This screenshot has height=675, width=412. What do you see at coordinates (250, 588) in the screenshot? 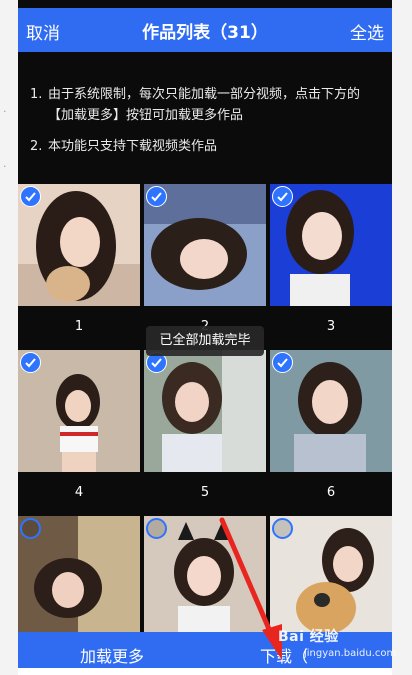
I see `red-arrow-annotation` at bounding box center [250, 588].